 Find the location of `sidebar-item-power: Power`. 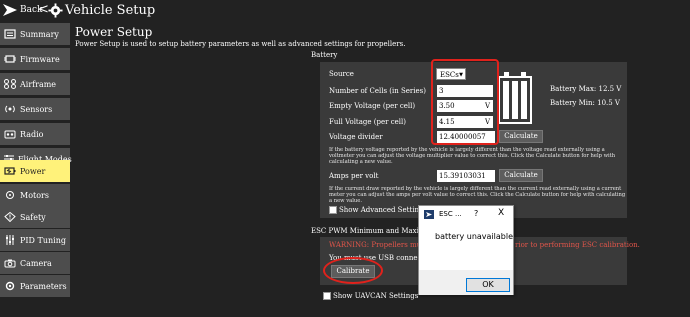

sidebar-item-power: Power is located at coordinates (35, 171).